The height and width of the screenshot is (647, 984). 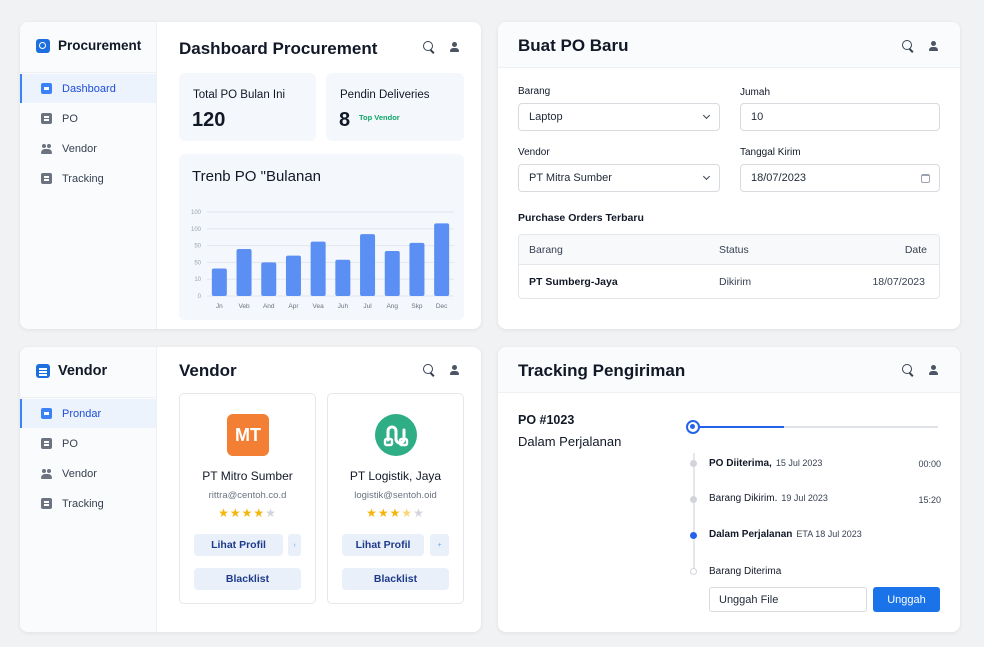 I want to click on barang-select: Laptop, so click(x=619, y=117).